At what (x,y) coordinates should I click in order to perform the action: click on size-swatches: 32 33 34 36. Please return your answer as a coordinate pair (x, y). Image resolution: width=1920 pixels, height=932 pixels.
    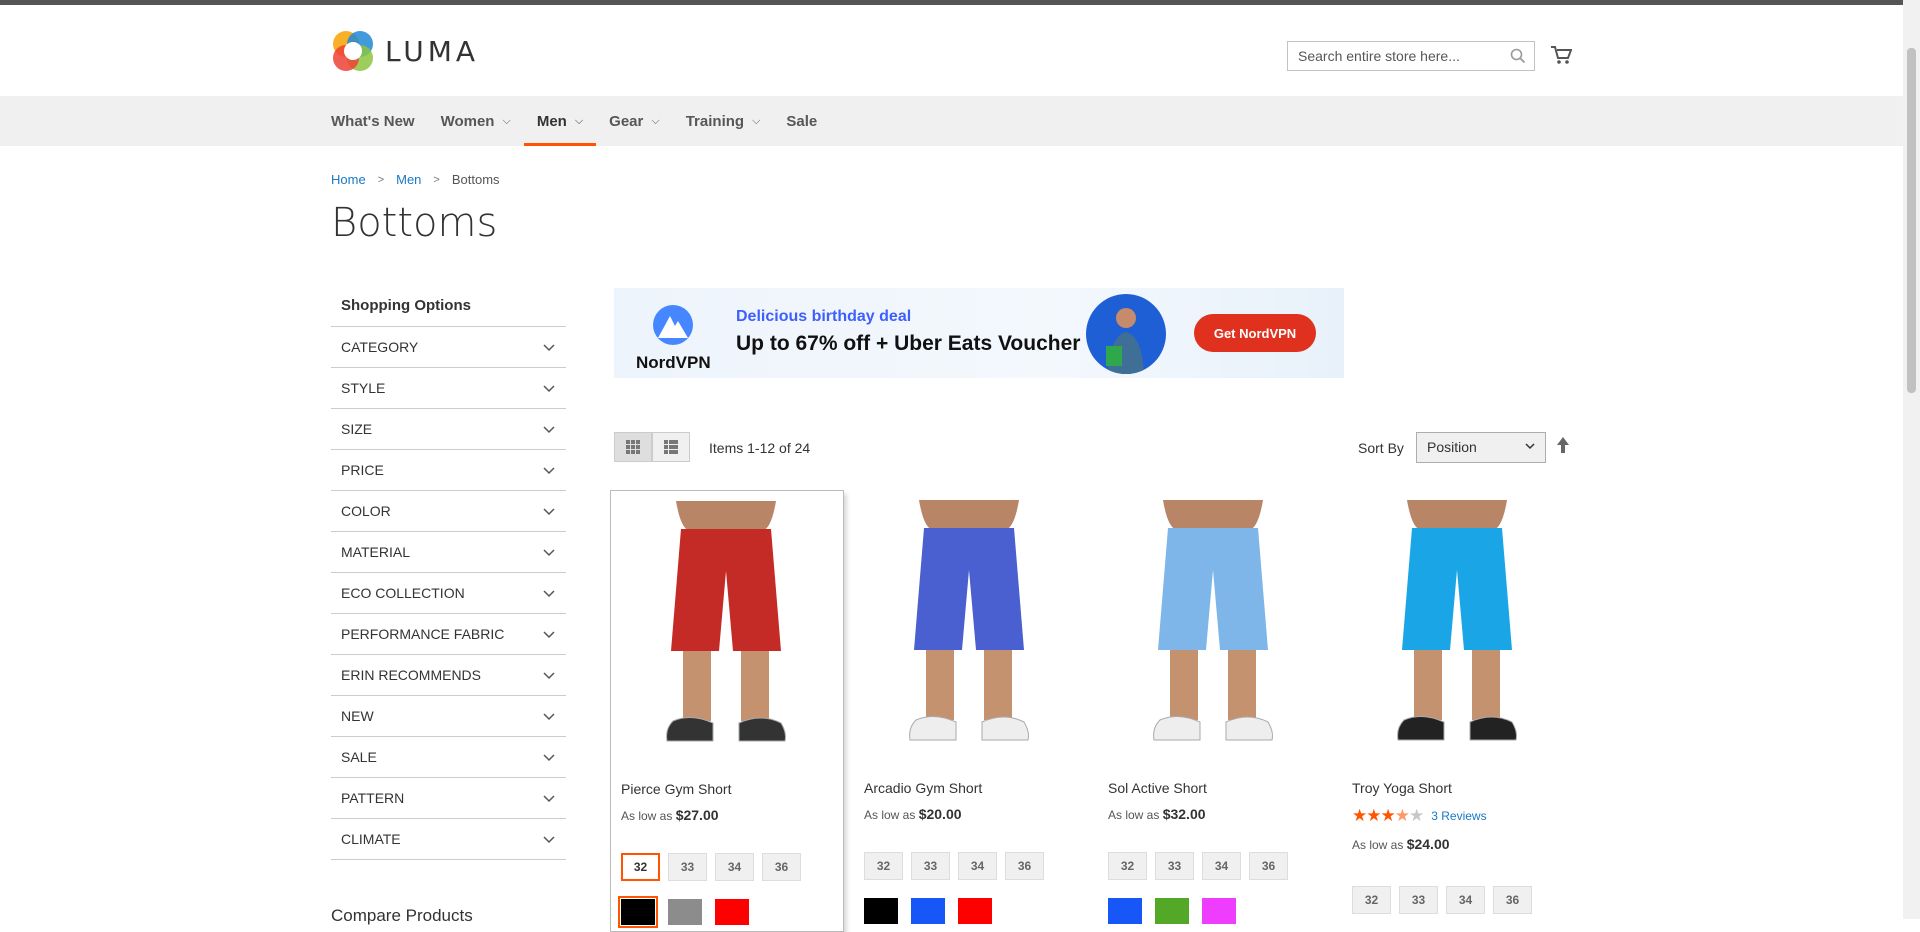
    Looking at the image, I should click on (1442, 900).